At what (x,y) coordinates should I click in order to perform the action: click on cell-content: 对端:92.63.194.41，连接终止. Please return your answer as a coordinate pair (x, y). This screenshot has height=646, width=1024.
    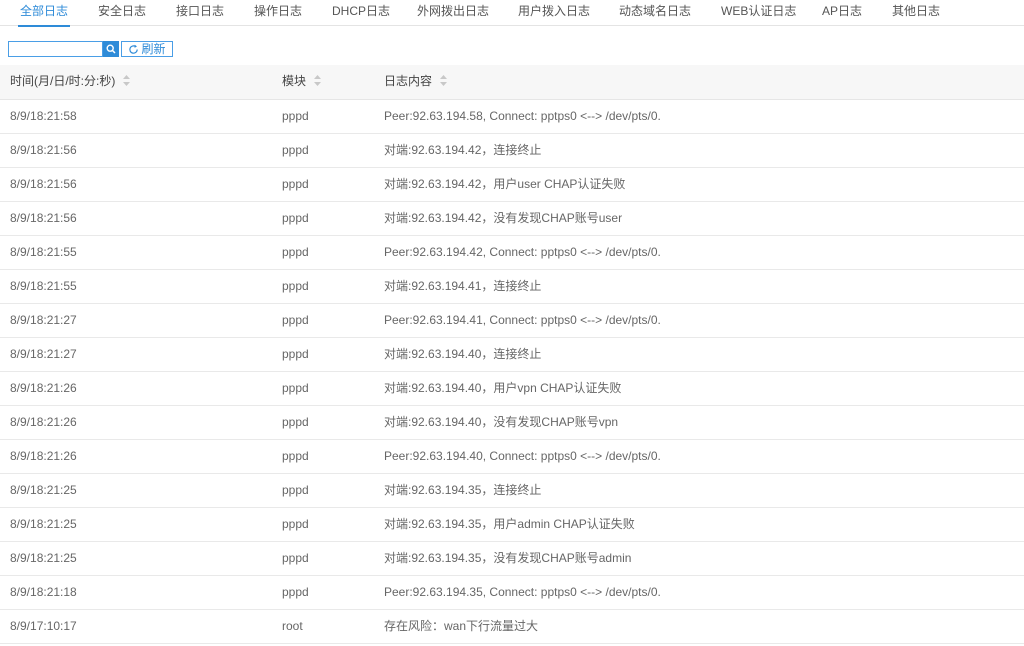
    Looking at the image, I should click on (463, 286).